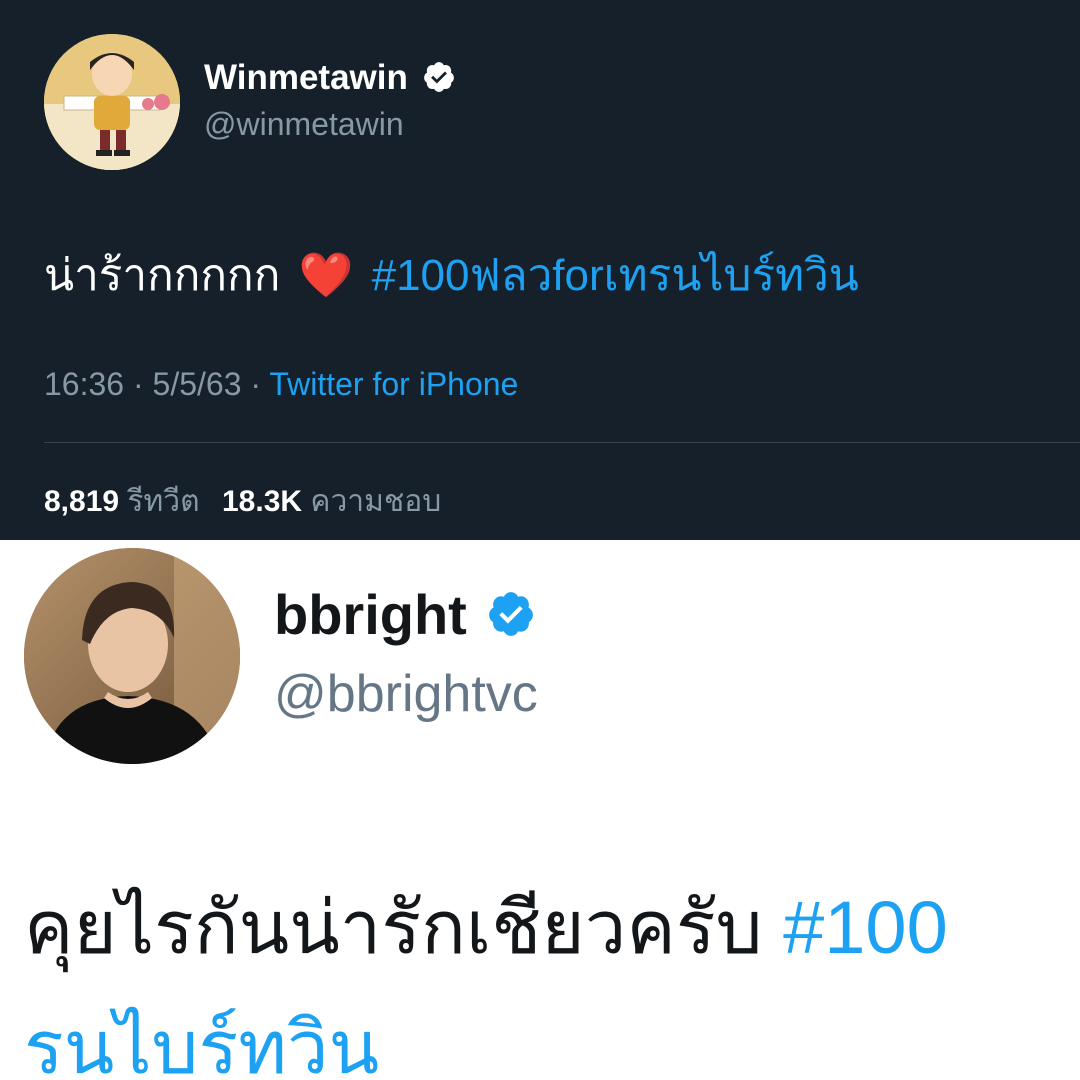 The height and width of the screenshot is (1080, 1080). What do you see at coordinates (406, 694) in the screenshot?
I see `user-handle: @bbrightvc` at bounding box center [406, 694].